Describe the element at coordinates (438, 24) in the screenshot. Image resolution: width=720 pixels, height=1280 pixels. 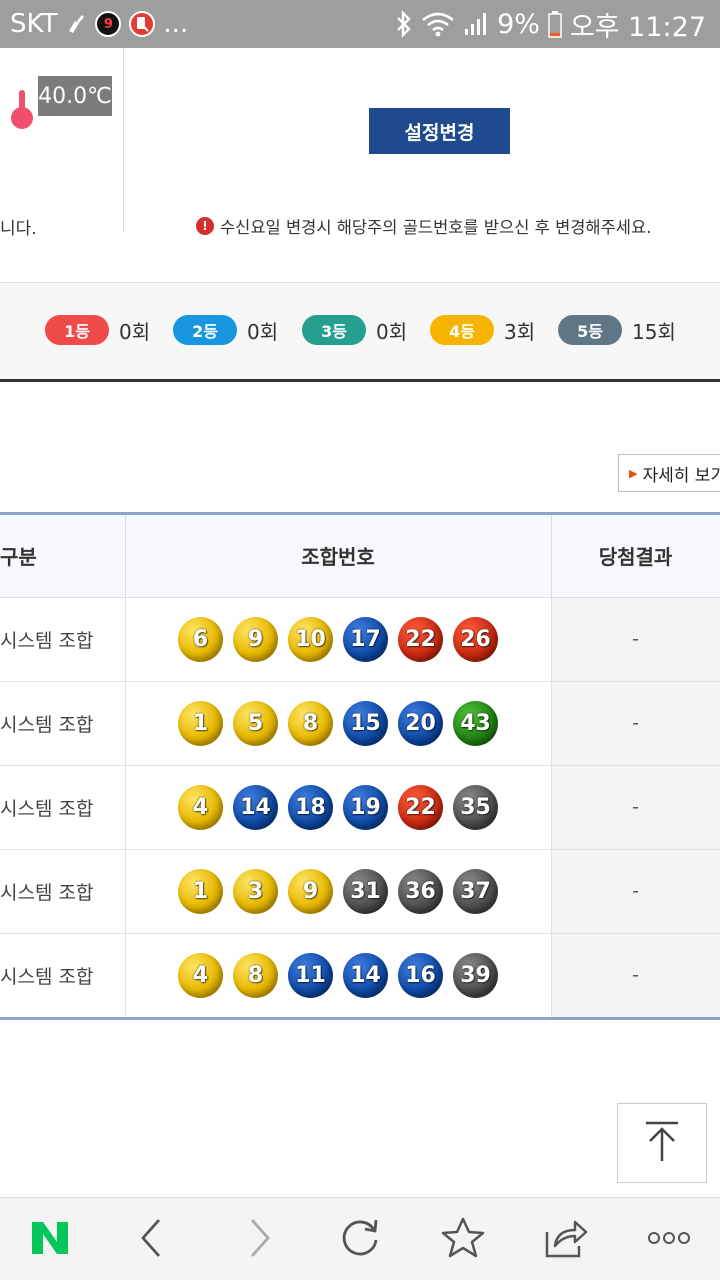
I see `wifi-icon` at that location.